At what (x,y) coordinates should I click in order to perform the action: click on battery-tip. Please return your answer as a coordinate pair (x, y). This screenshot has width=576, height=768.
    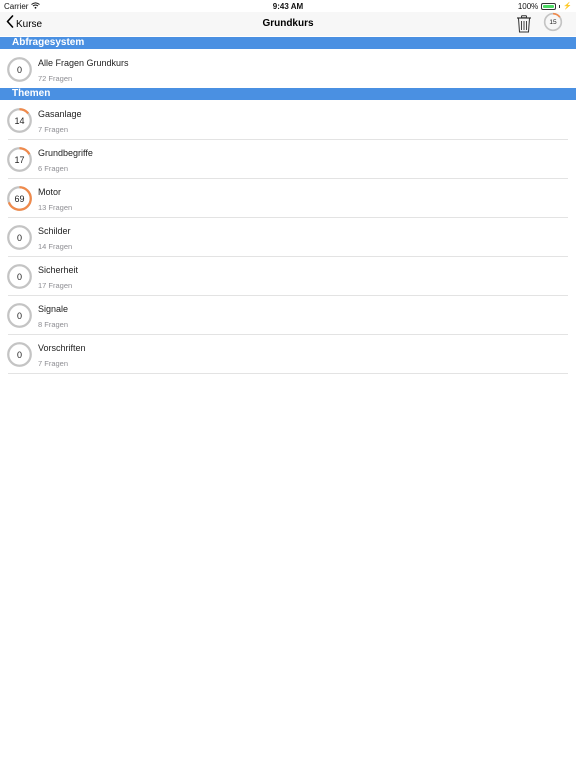
    Looking at the image, I should click on (560, 6).